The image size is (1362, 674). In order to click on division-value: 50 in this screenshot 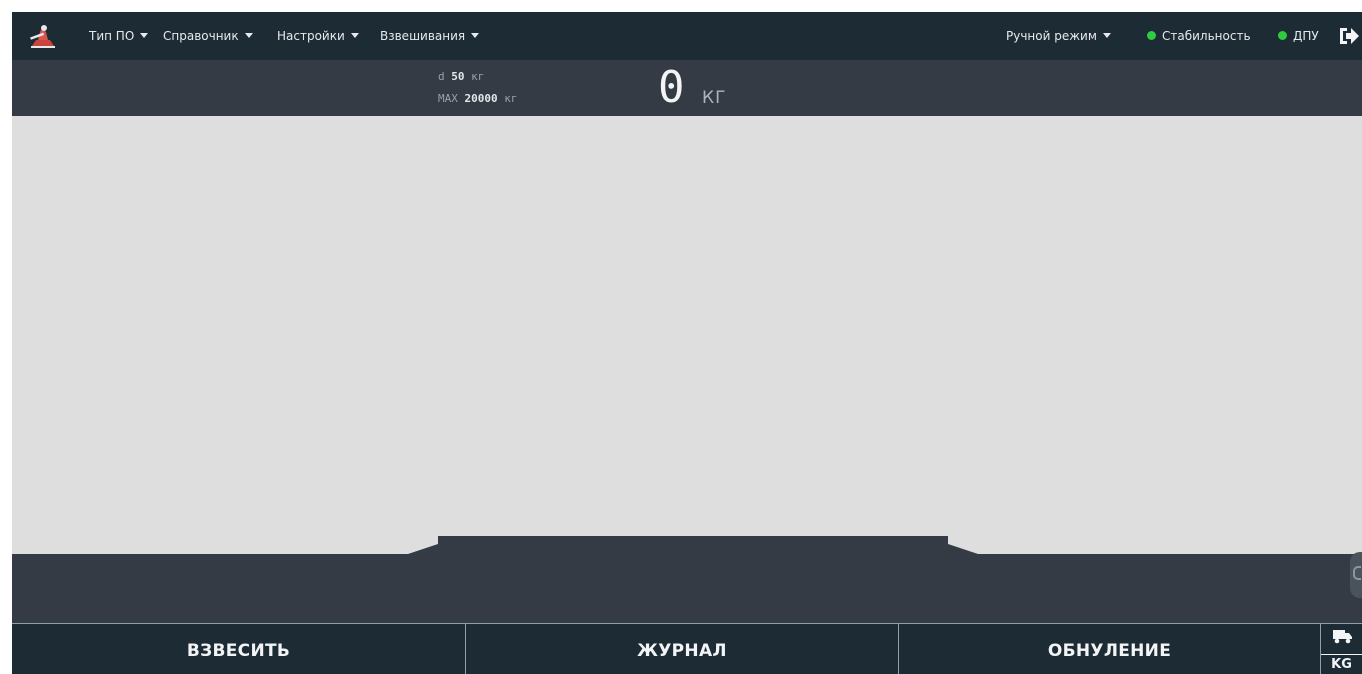, I will do `click(458, 76)`.